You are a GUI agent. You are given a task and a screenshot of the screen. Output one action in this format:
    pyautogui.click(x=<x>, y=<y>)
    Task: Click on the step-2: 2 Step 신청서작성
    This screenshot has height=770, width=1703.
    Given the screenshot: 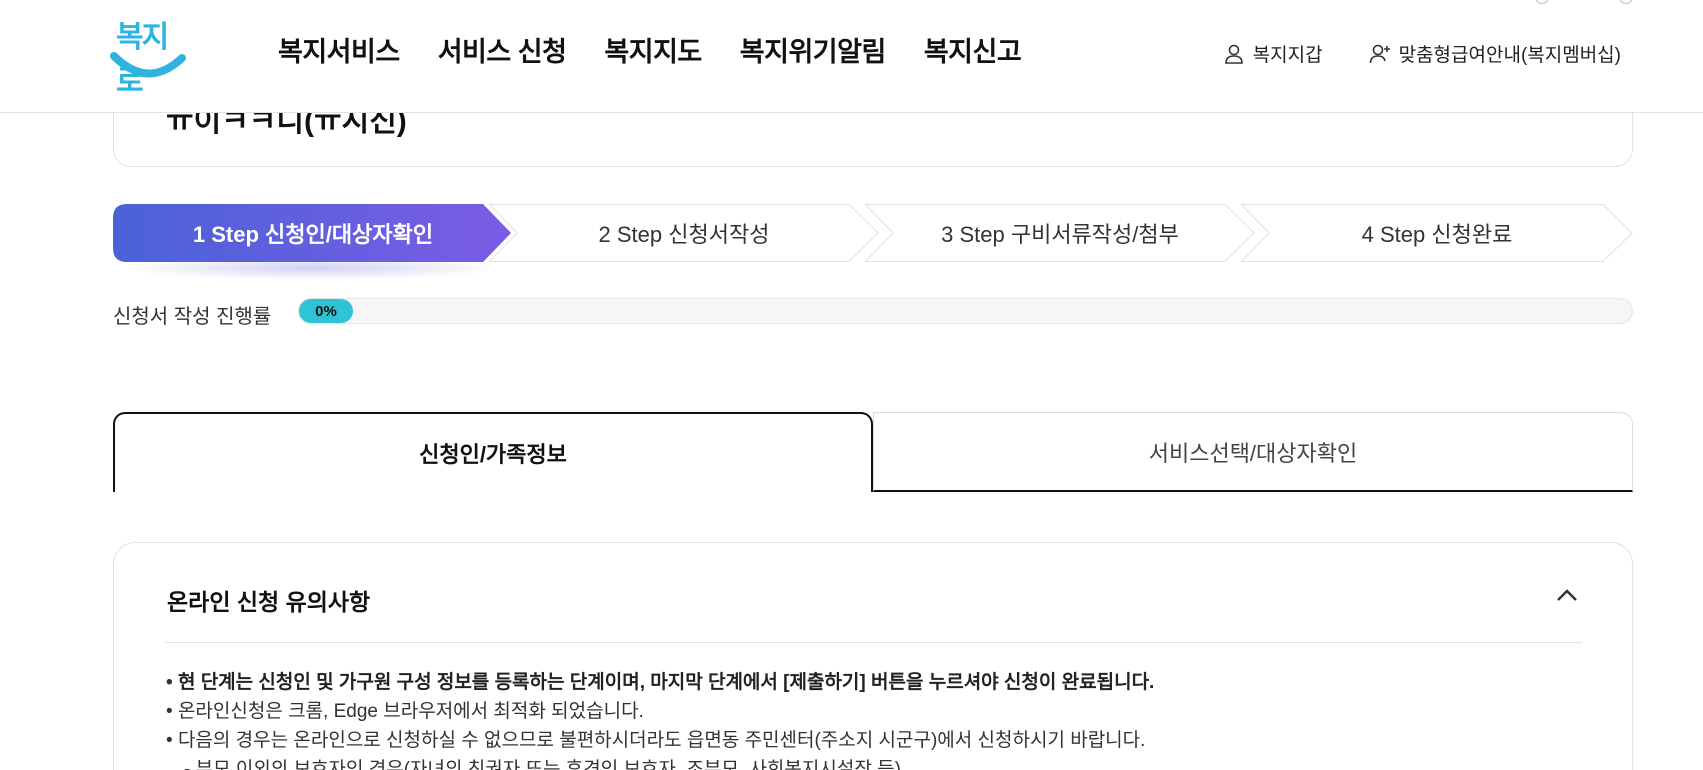 What is the action you would take?
    pyautogui.click(x=684, y=233)
    